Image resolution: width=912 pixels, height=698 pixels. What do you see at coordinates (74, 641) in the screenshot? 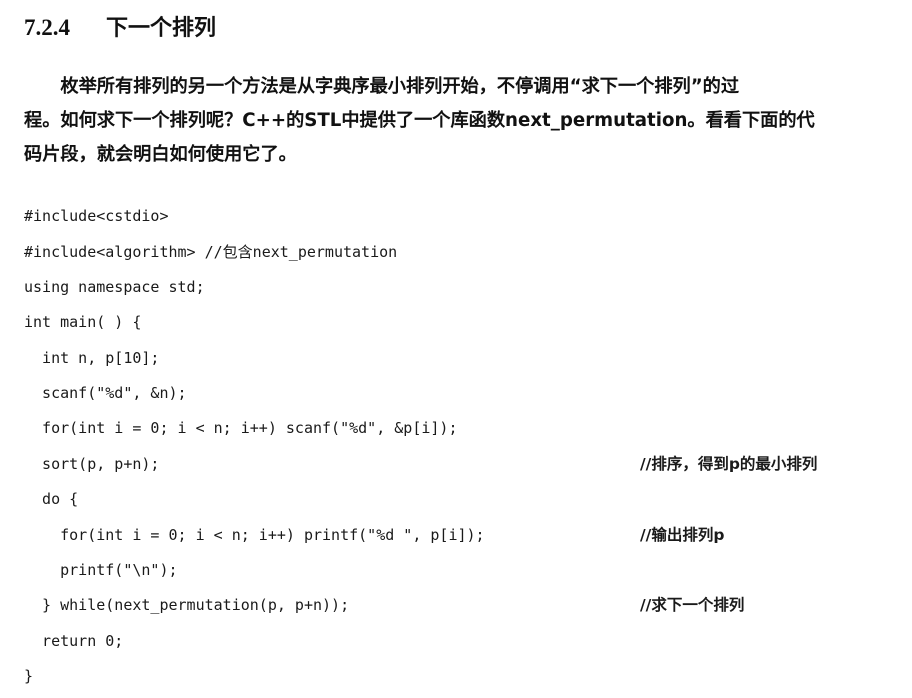
I see `code-line: return 0;` at bounding box center [74, 641].